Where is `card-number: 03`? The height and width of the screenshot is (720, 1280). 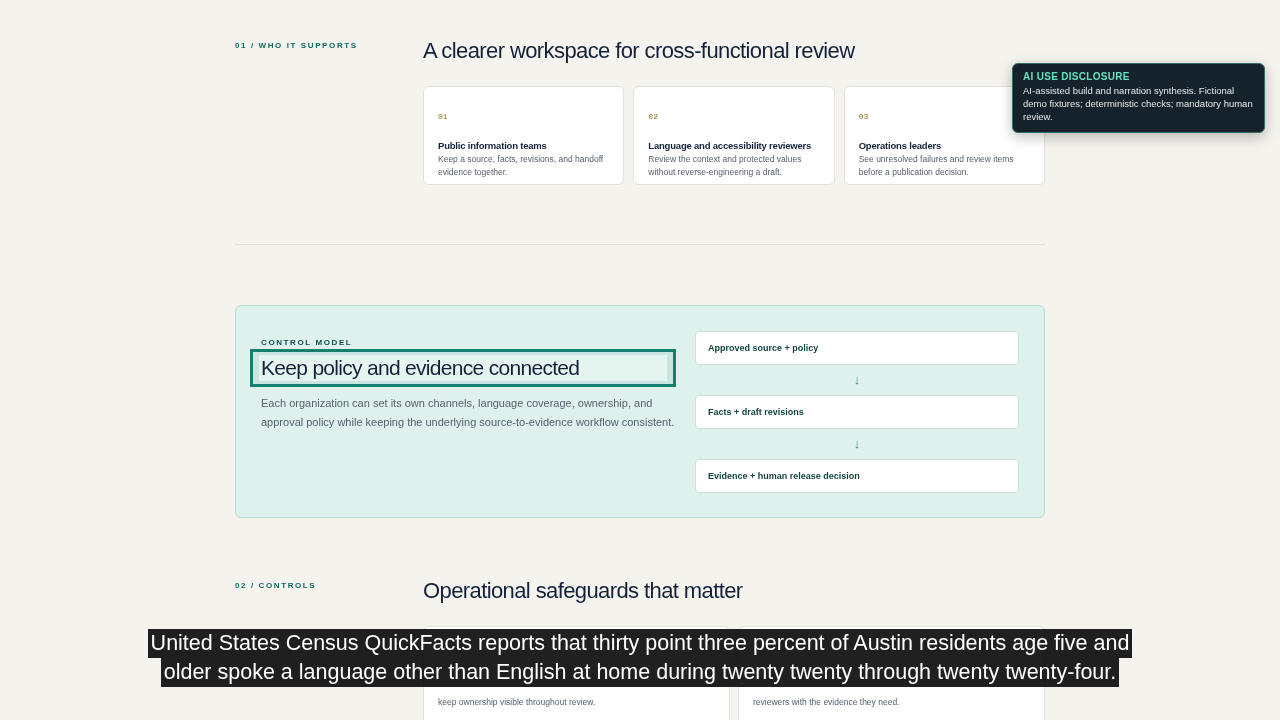 card-number: 03 is located at coordinates (863, 116).